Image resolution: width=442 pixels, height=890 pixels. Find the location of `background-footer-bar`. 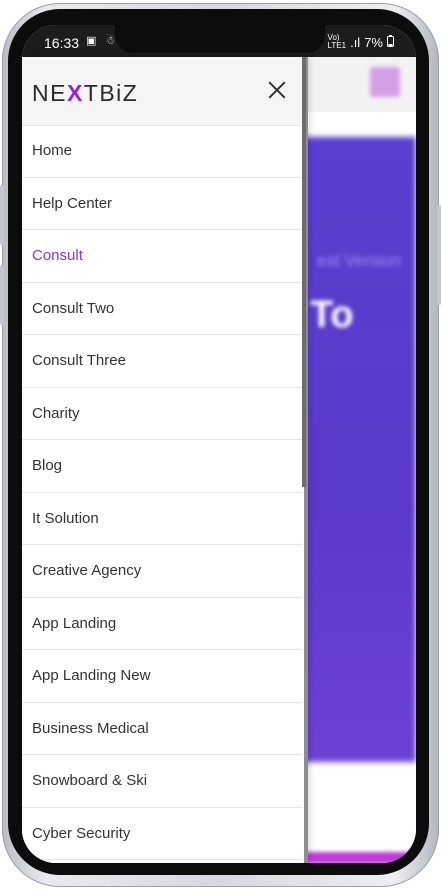

background-footer-bar is located at coordinates (357, 857).